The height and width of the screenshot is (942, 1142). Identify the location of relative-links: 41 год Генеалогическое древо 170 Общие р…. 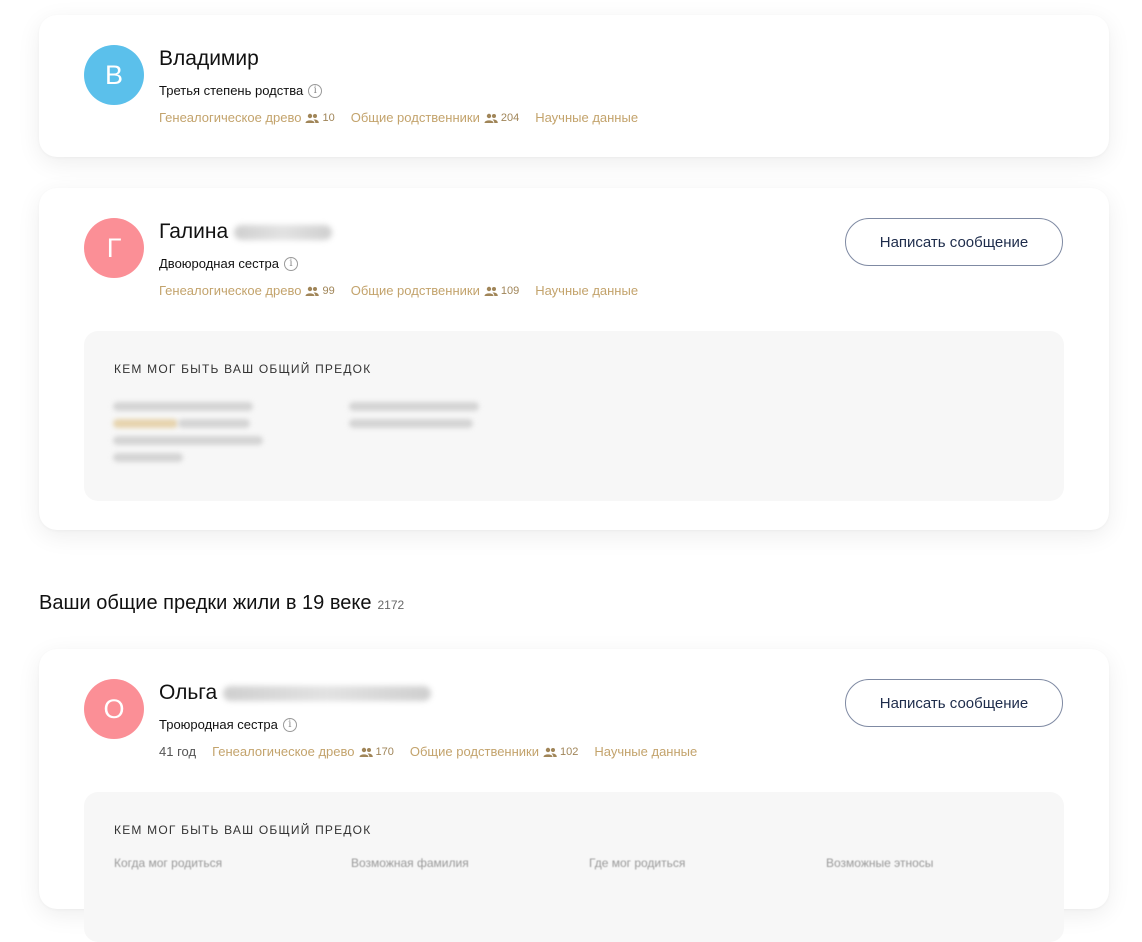
(428, 751).